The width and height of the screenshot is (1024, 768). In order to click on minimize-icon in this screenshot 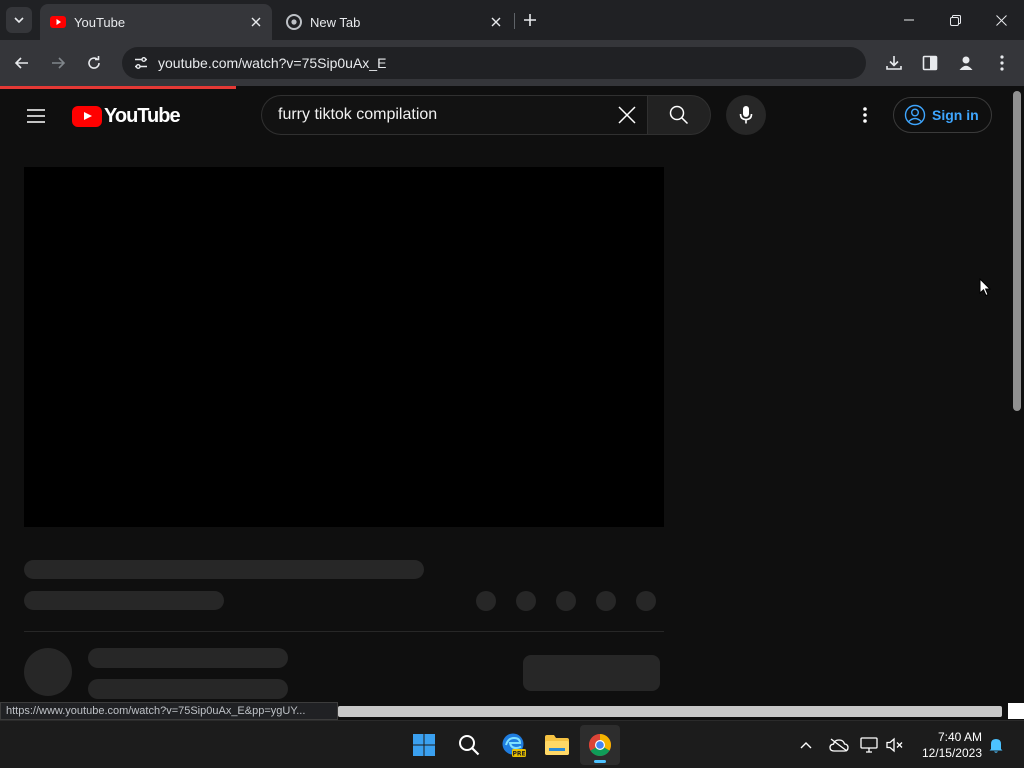, I will do `click(909, 20)`.